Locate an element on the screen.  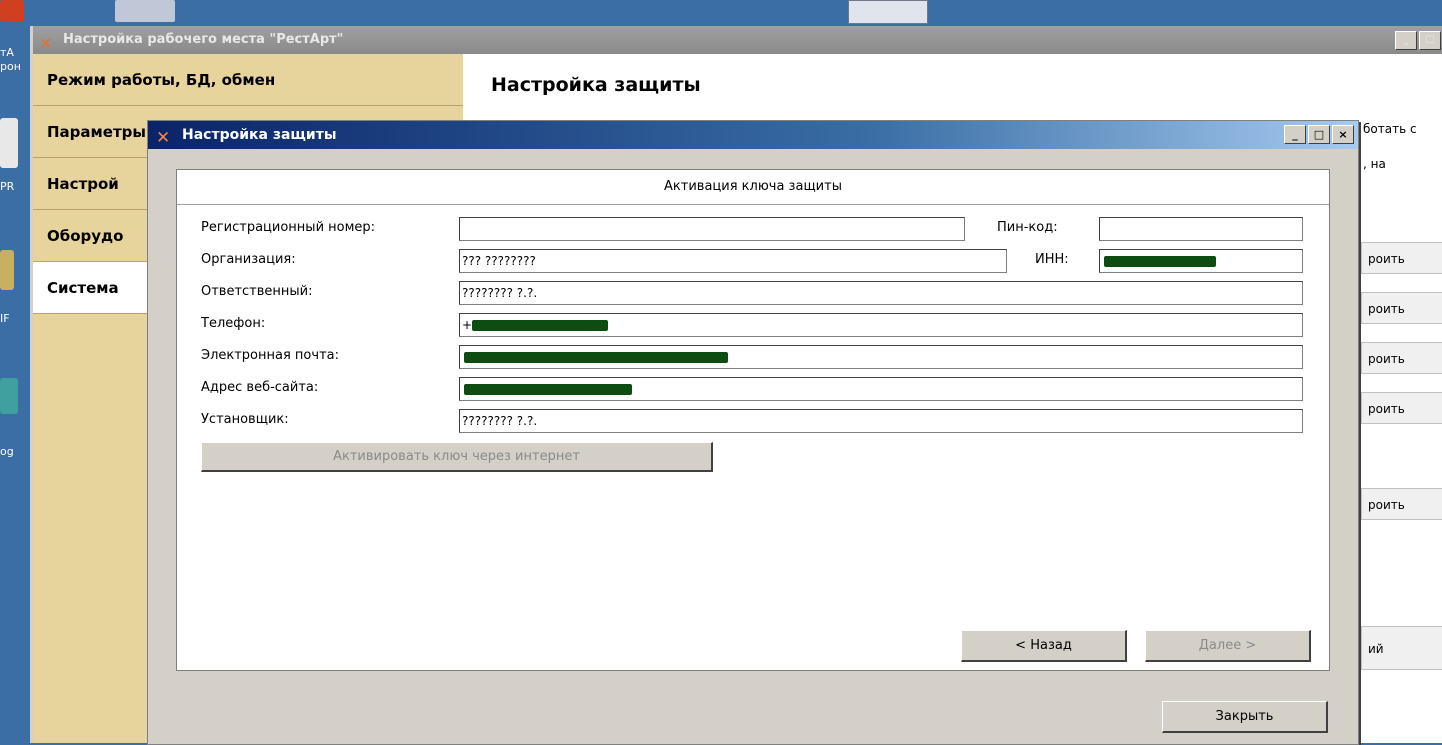
organization-value: ??? ???????? is located at coordinates (499, 261).